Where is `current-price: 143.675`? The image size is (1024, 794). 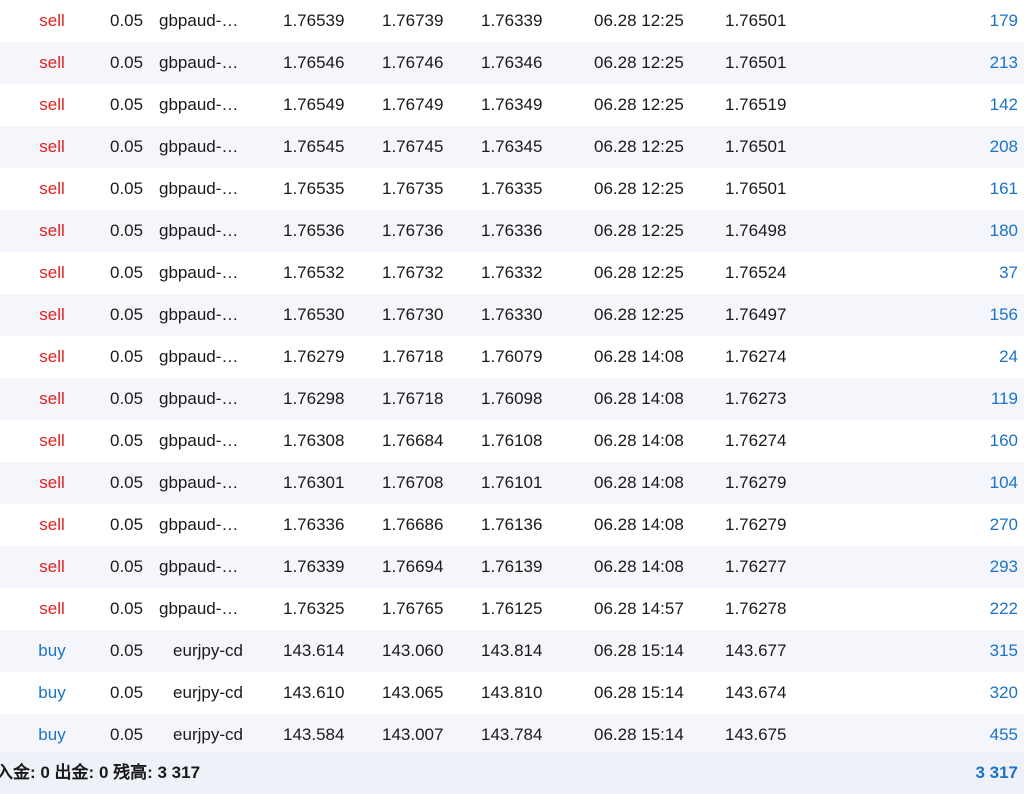 current-price: 143.675 is located at coordinates (756, 734).